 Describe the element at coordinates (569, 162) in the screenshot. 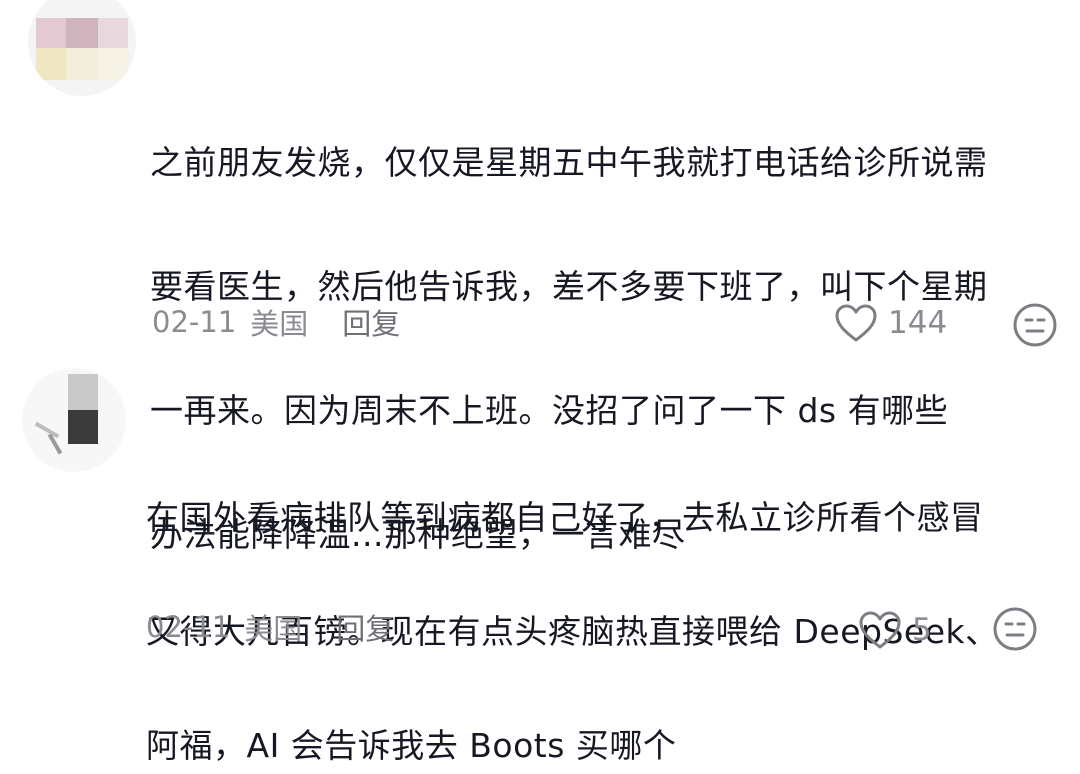

I see `comment-line: 之前朋友发烧，仅仅是星期五中午我就打电话给诊所说需` at that location.